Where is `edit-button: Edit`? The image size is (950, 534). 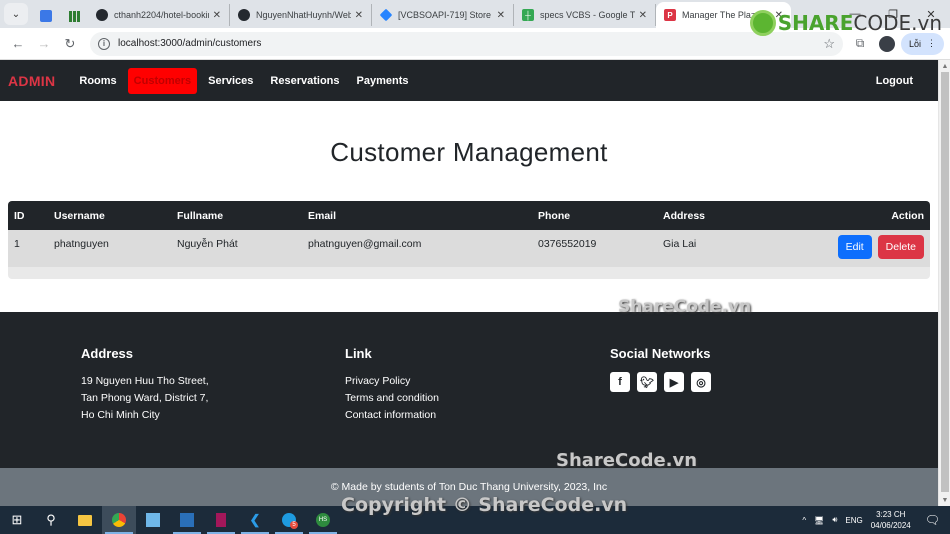
edit-button: Edit is located at coordinates (854, 247).